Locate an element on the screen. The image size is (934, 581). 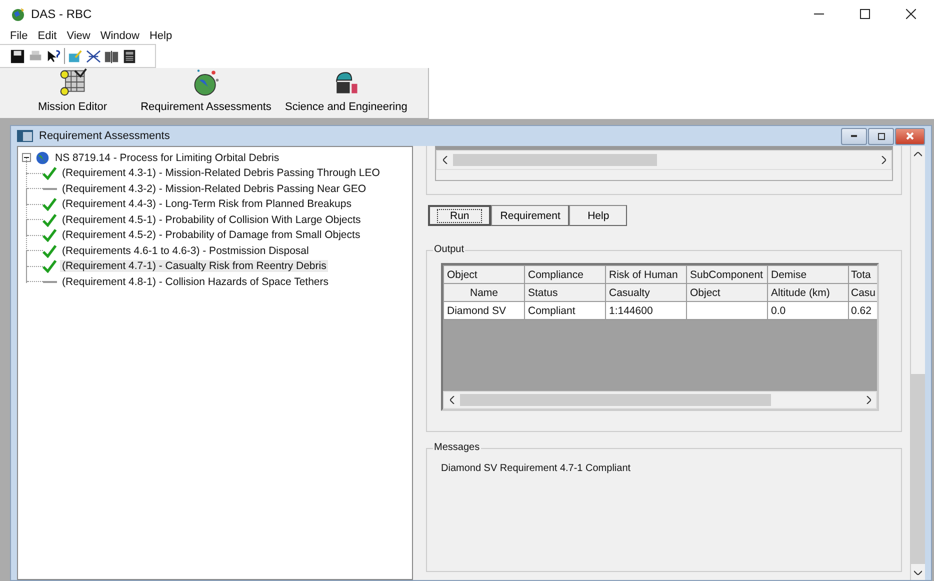
graph-icon is located at coordinates (93, 56).